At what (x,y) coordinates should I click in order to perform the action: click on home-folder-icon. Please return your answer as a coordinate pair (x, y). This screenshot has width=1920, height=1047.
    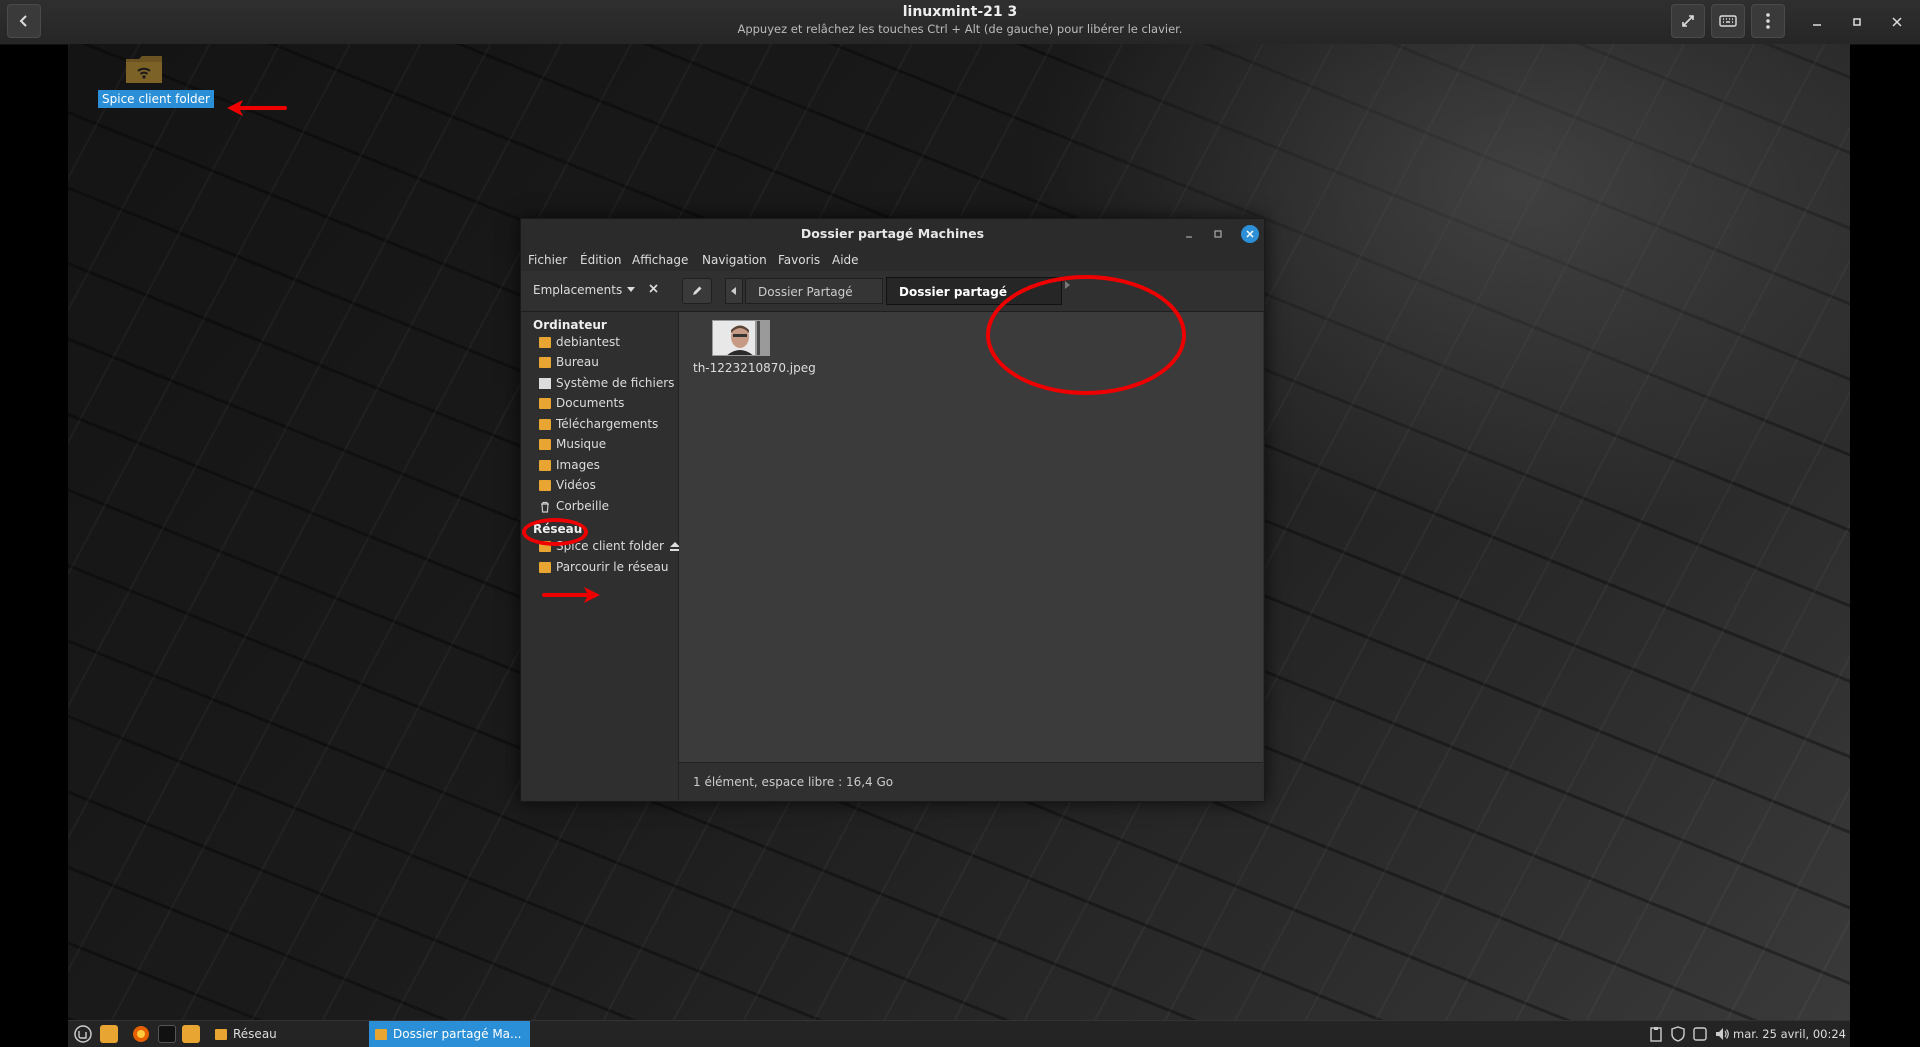
    Looking at the image, I should click on (545, 342).